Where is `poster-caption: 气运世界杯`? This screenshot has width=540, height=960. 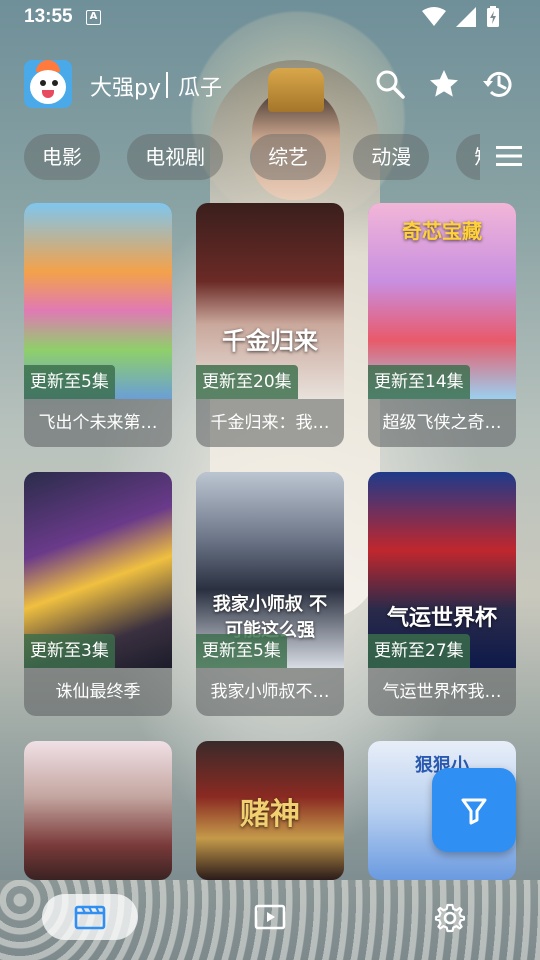
poster-caption: 气运世界杯 is located at coordinates (441, 618).